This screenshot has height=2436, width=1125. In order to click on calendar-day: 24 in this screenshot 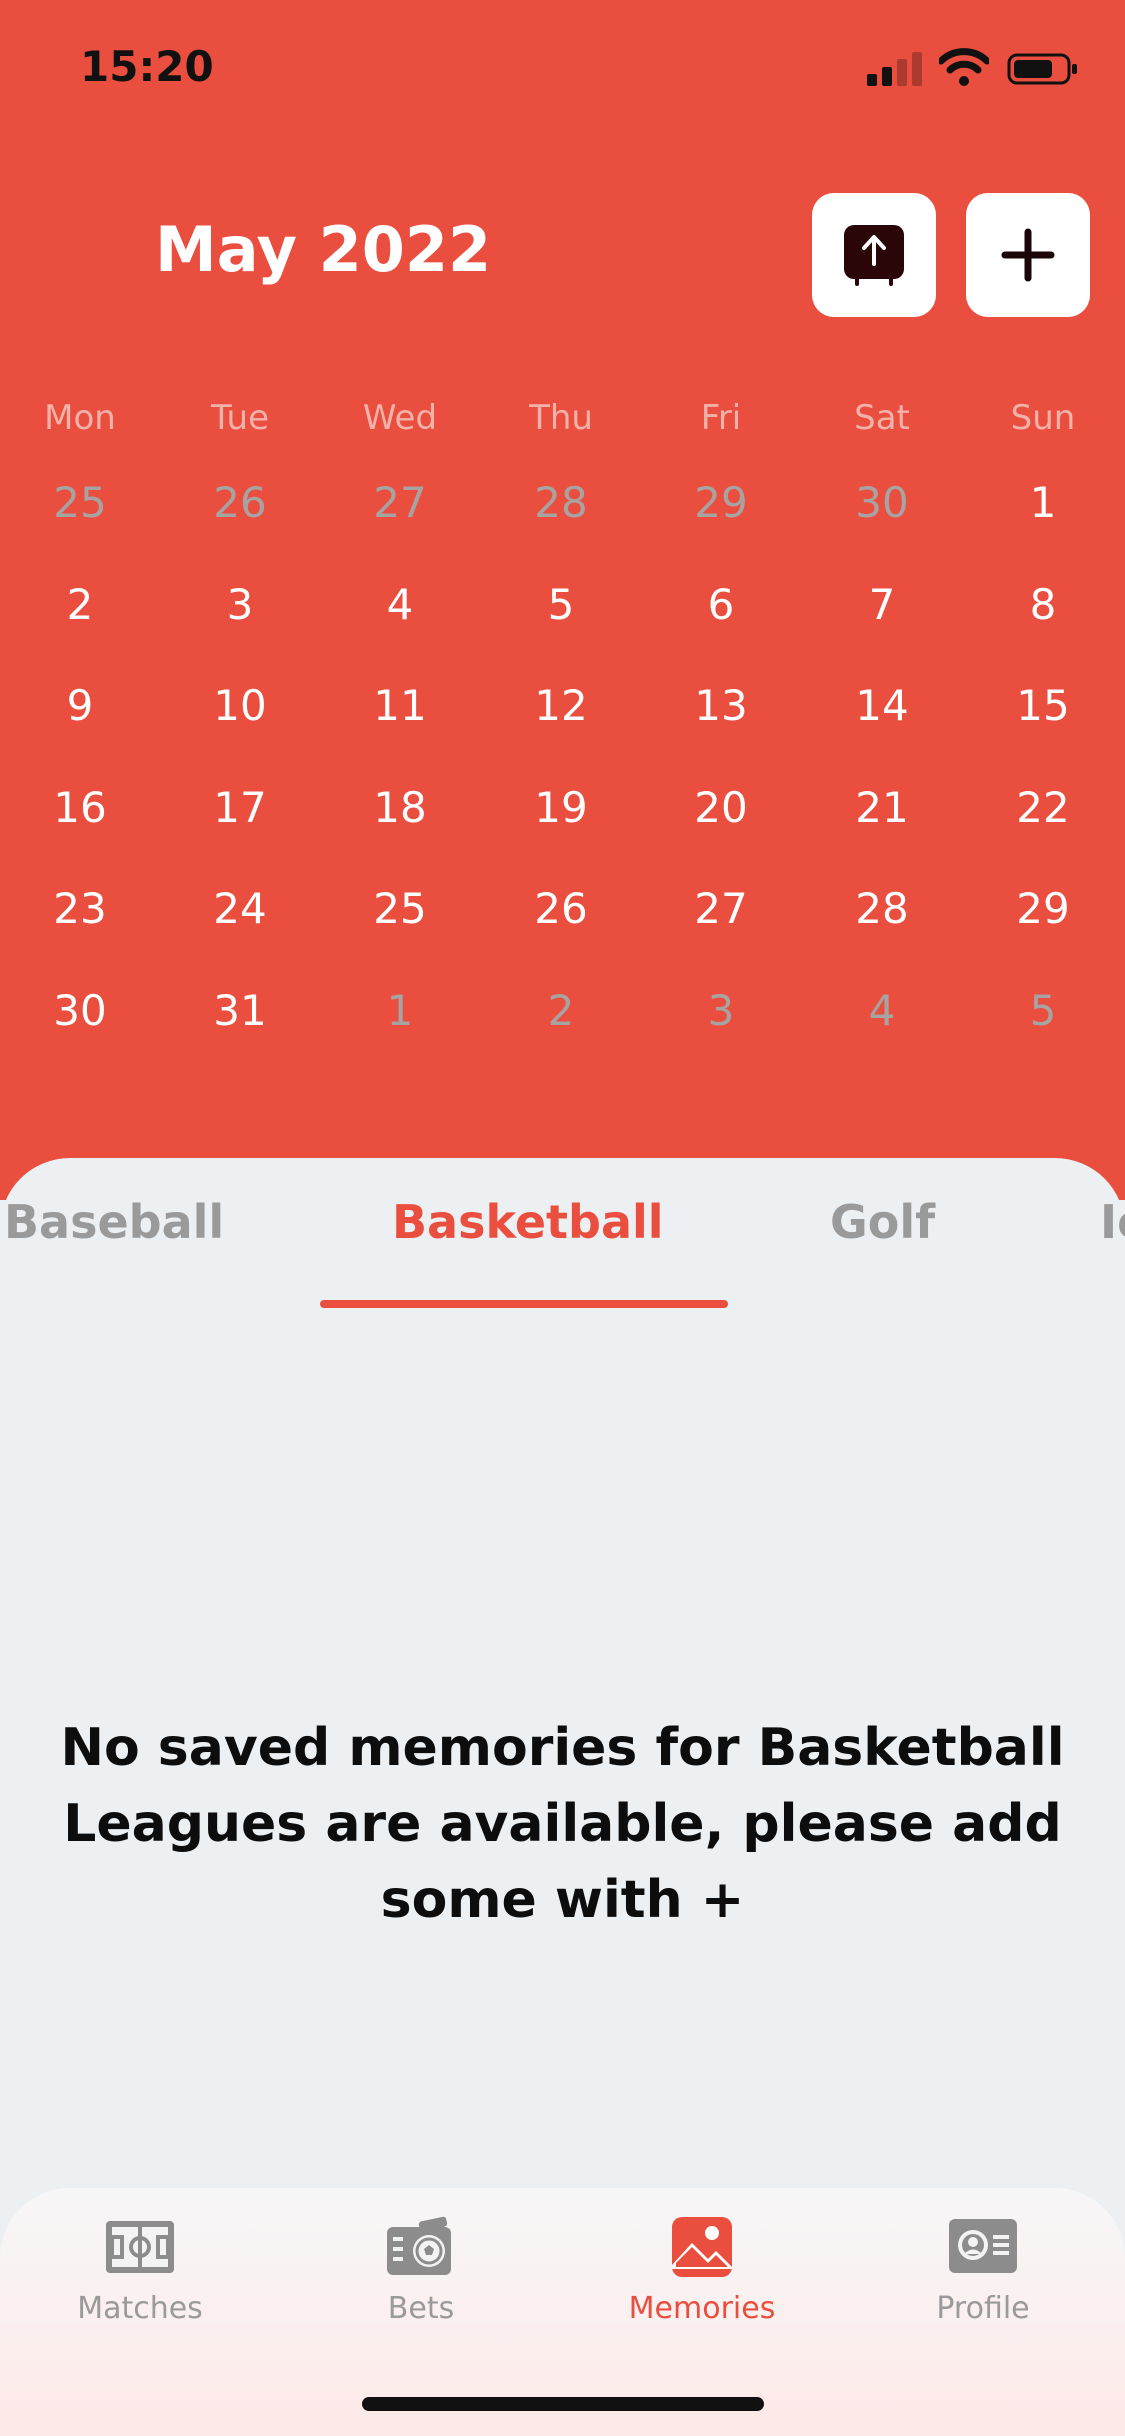, I will do `click(240, 908)`.